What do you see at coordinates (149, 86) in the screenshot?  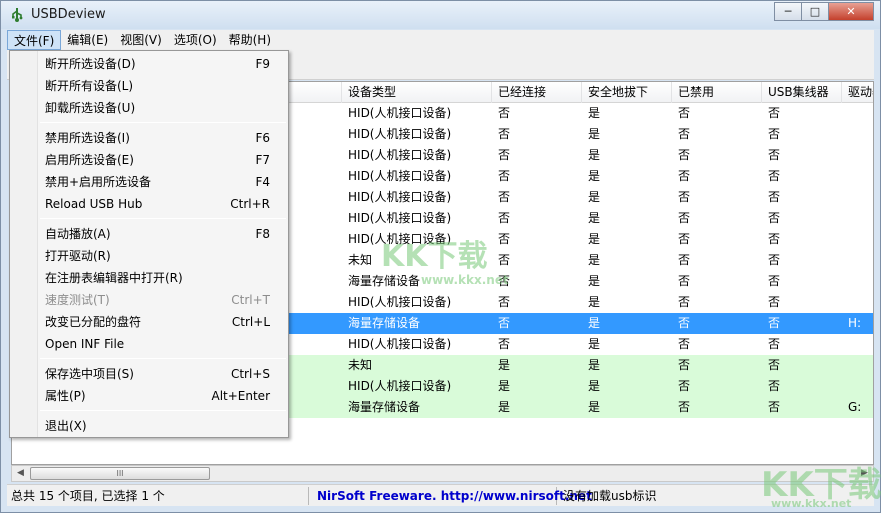 I see `file-menu-item: 断开所有设备(L)` at bounding box center [149, 86].